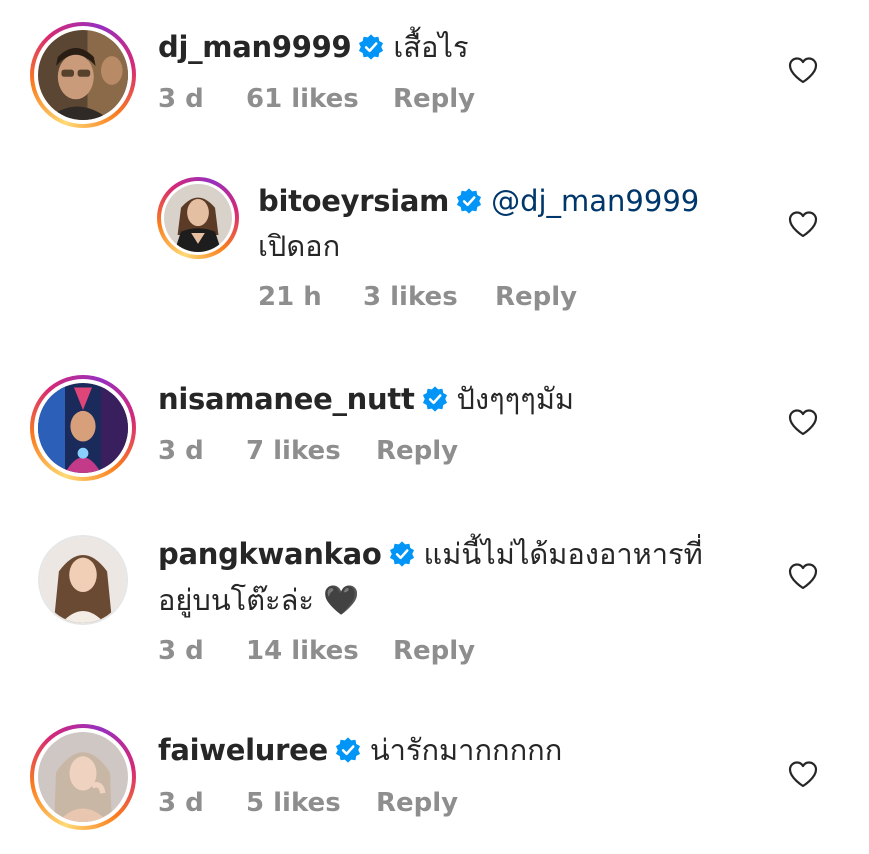 Image resolution: width=869 pixels, height=854 pixels. I want to click on comment-username: pangkwankao, so click(270, 554).